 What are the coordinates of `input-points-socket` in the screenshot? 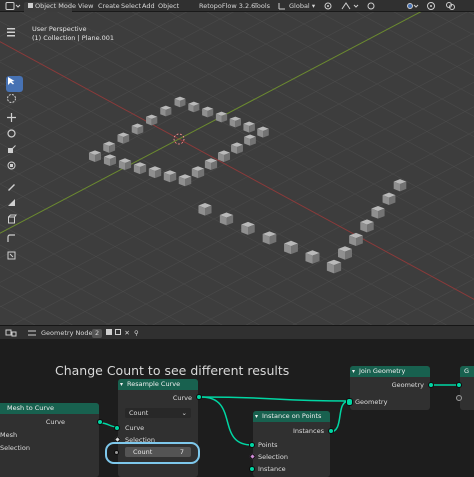 It's located at (252, 445).